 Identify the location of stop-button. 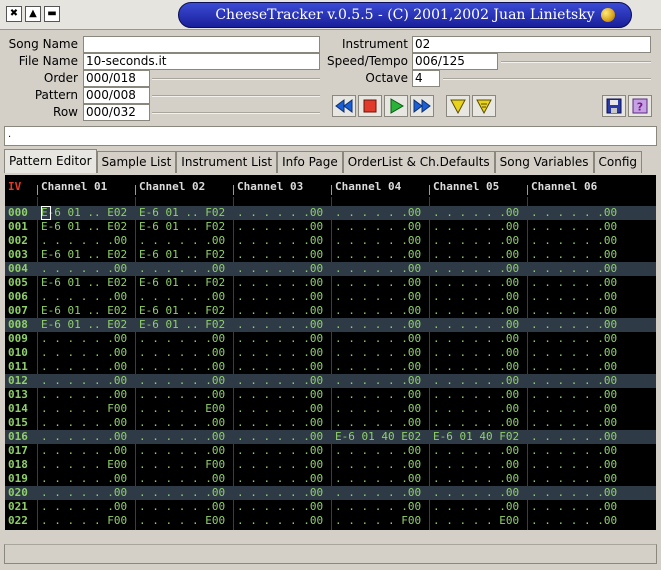
(370, 106).